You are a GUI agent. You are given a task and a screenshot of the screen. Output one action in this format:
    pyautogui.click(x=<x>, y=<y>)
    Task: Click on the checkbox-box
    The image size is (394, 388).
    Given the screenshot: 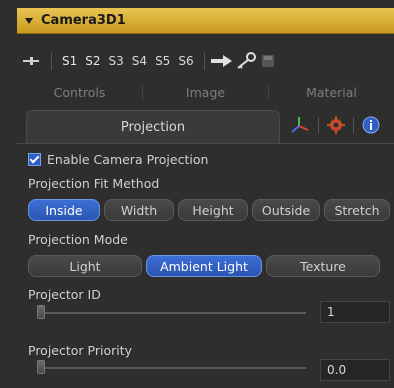 What is the action you would take?
    pyautogui.click(x=34, y=159)
    